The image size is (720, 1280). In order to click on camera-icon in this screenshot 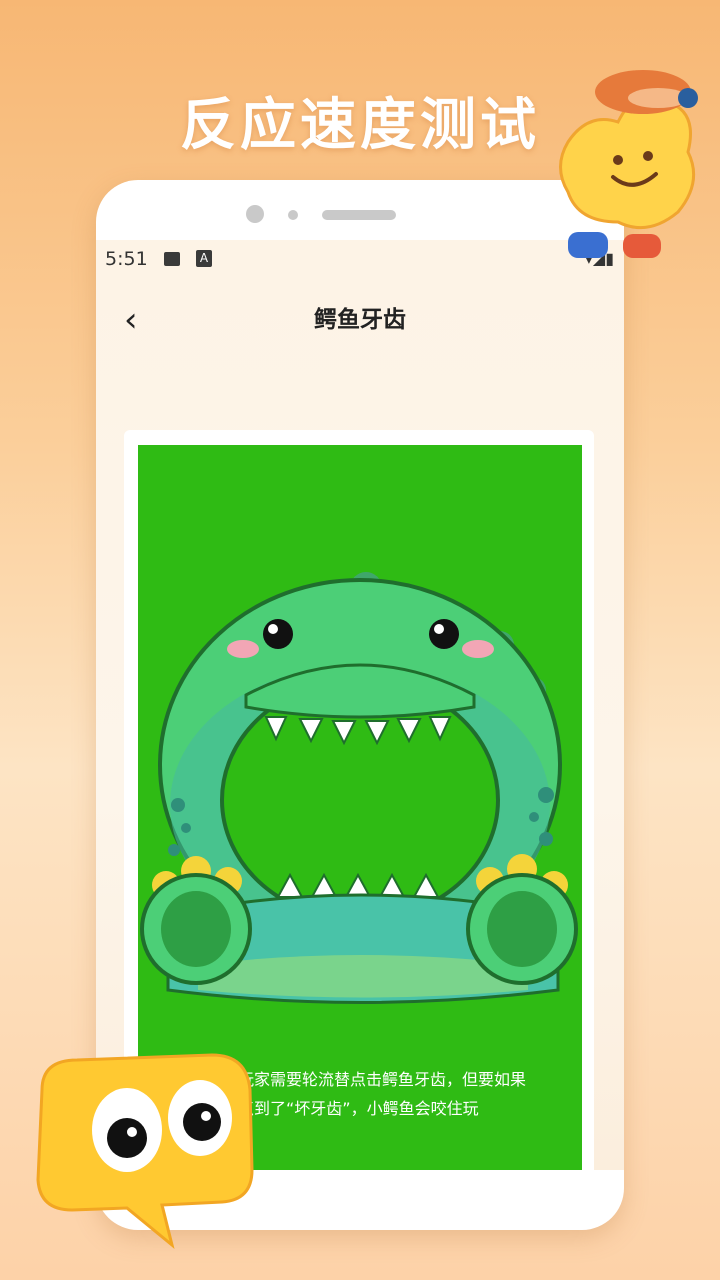, I will do `click(255, 214)`.